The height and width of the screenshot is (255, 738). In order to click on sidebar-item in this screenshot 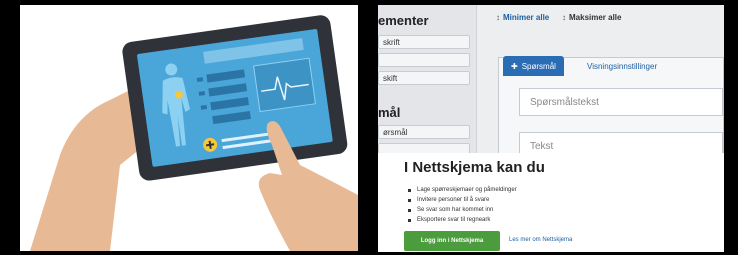, I will do `click(424, 60)`.